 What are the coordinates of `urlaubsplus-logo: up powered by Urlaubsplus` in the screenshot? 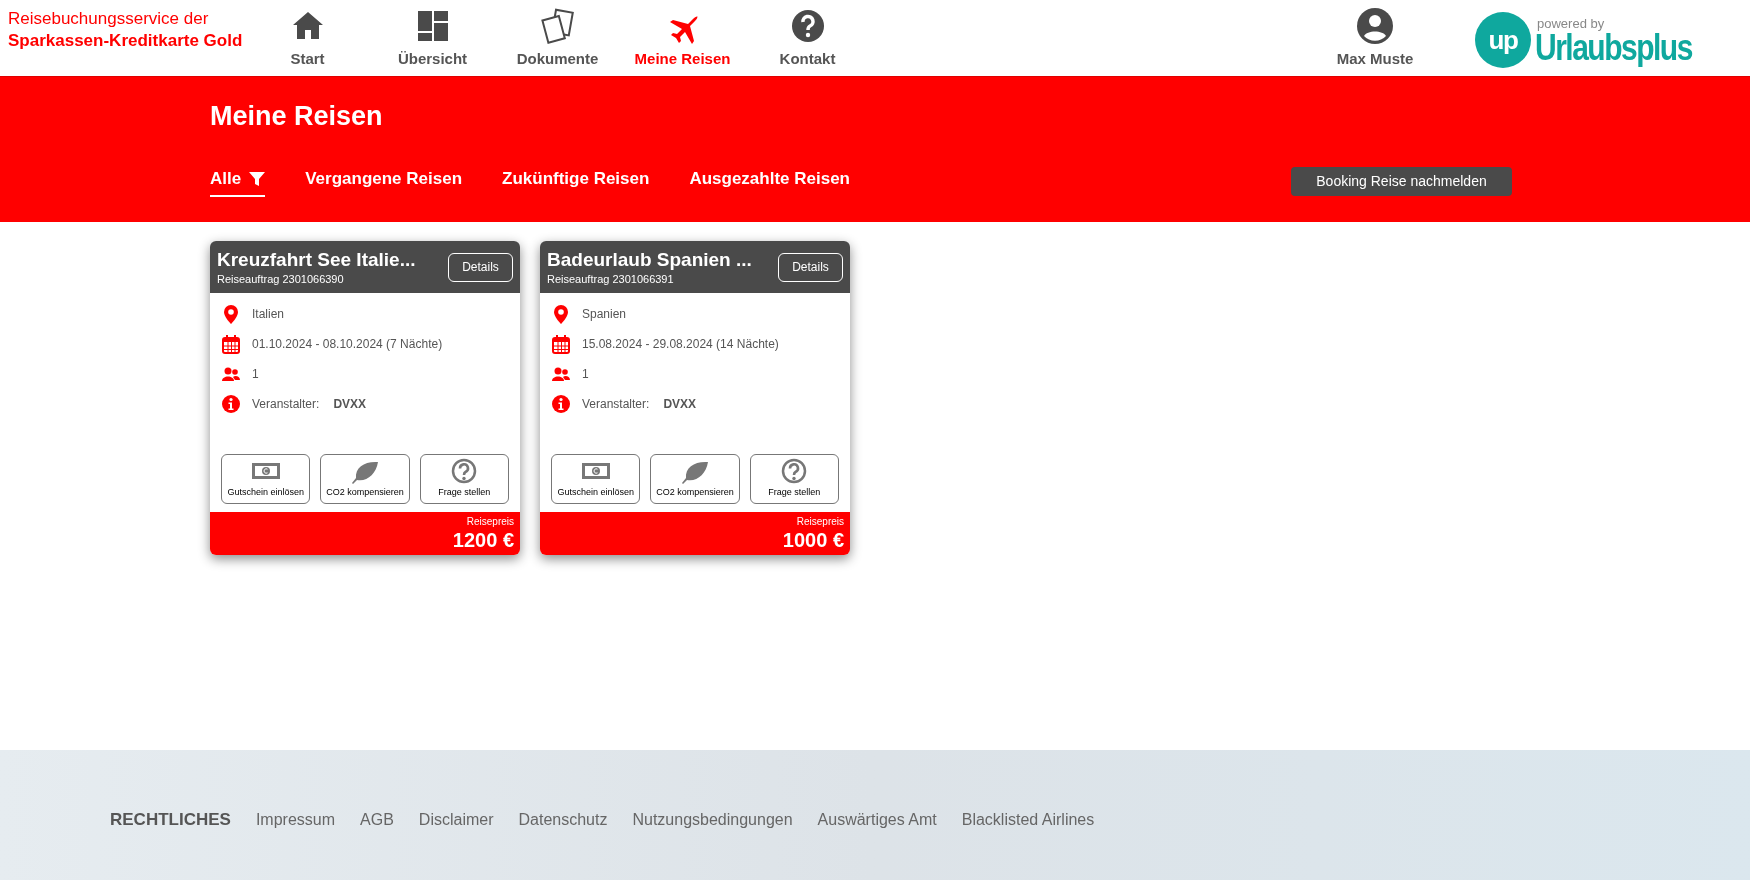 It's located at (1600, 38).